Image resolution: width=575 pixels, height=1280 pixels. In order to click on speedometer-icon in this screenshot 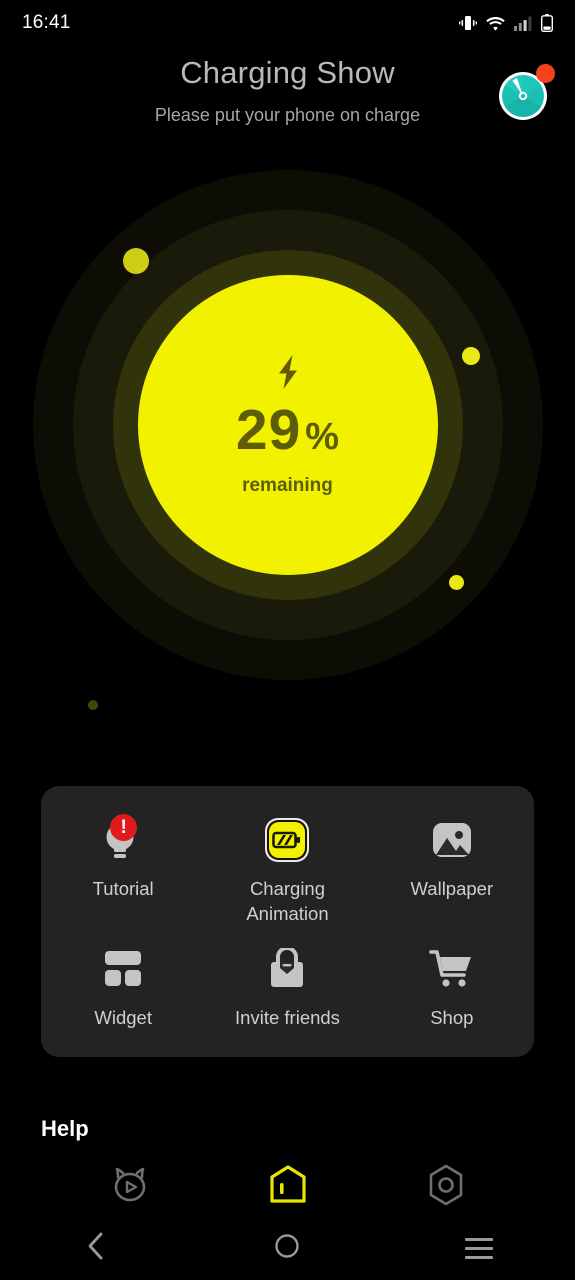, I will do `click(526, 93)`.